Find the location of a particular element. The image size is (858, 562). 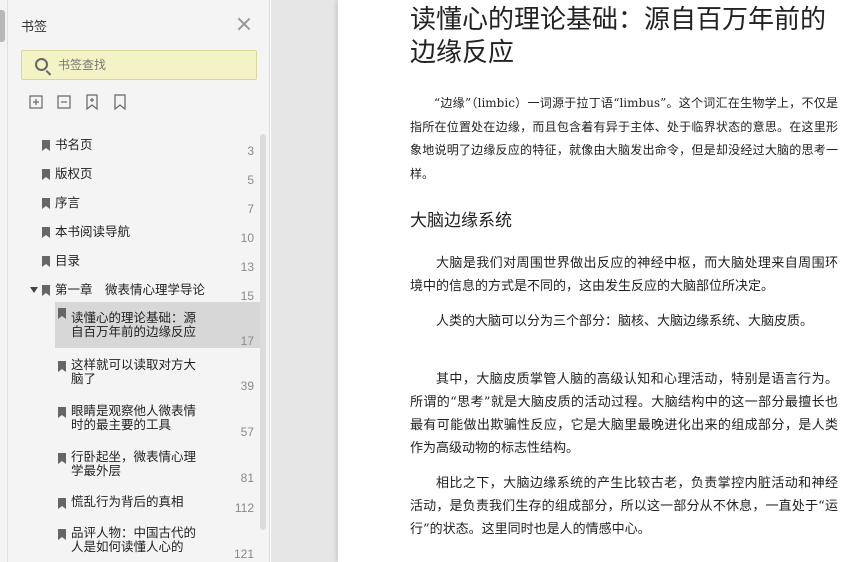

bookmark-item: 慌乱行为背后的真相 112 is located at coordinates (156, 505).